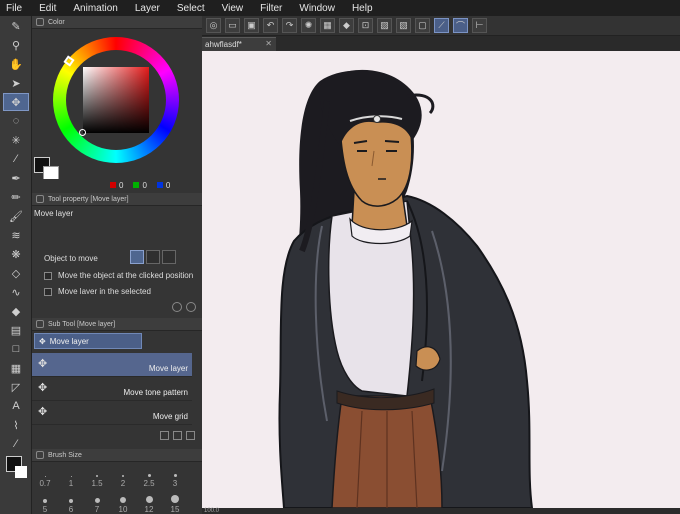  Describe the element at coordinates (441, 511) in the screenshot. I see `status-bar: 100.0` at that location.